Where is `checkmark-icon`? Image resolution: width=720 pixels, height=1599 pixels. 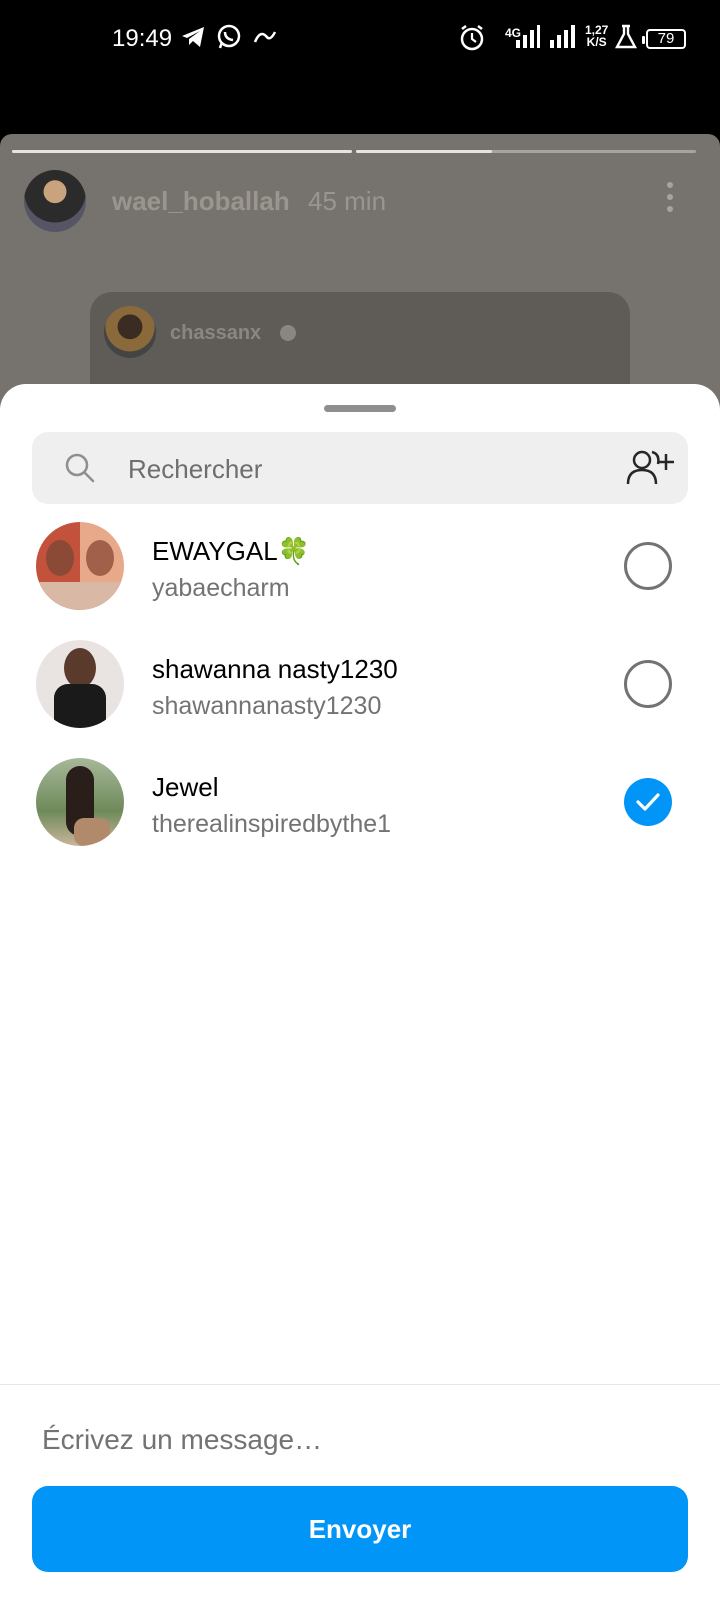
checkmark-icon is located at coordinates (648, 802).